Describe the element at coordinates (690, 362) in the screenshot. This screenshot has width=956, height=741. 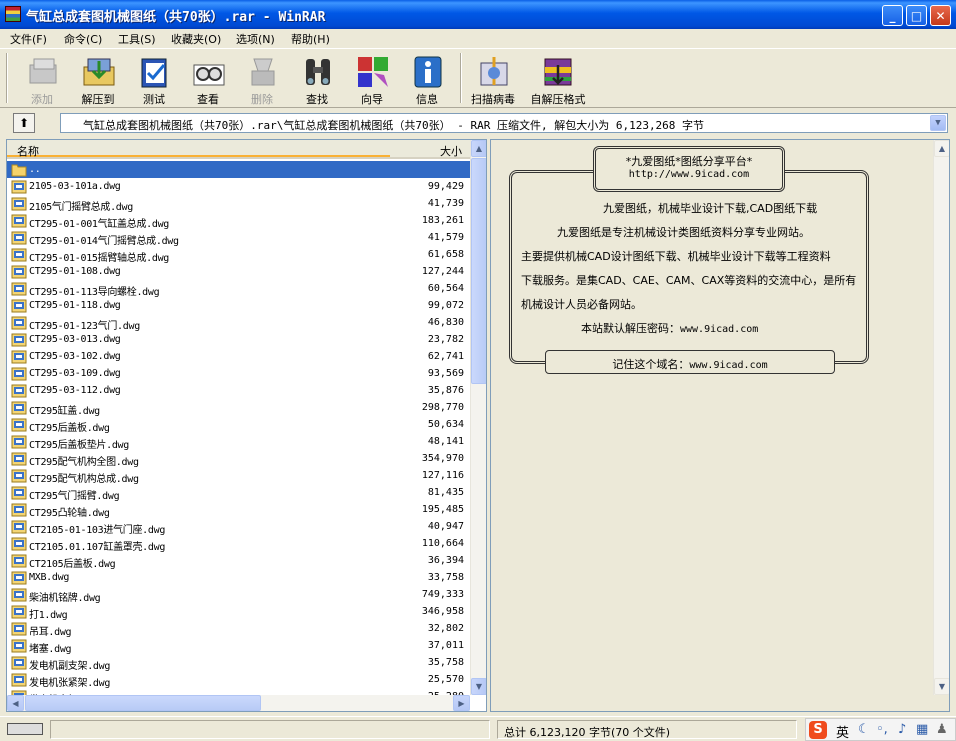
I see `comment-footer-box: 记住这个域名：www.9icad.com` at that location.